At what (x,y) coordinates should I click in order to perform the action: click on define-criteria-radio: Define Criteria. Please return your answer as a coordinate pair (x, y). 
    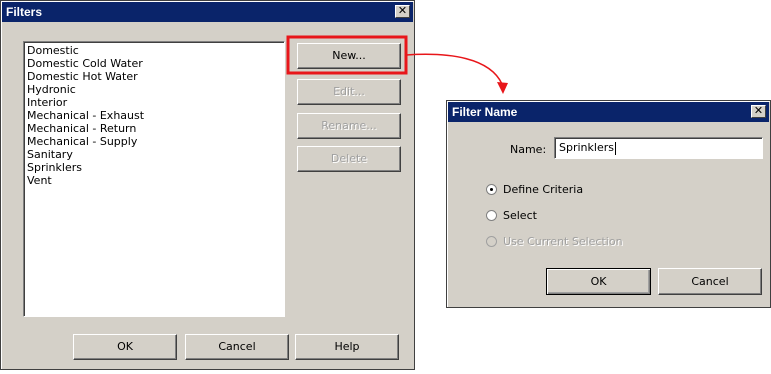
    Looking at the image, I should click on (534, 189).